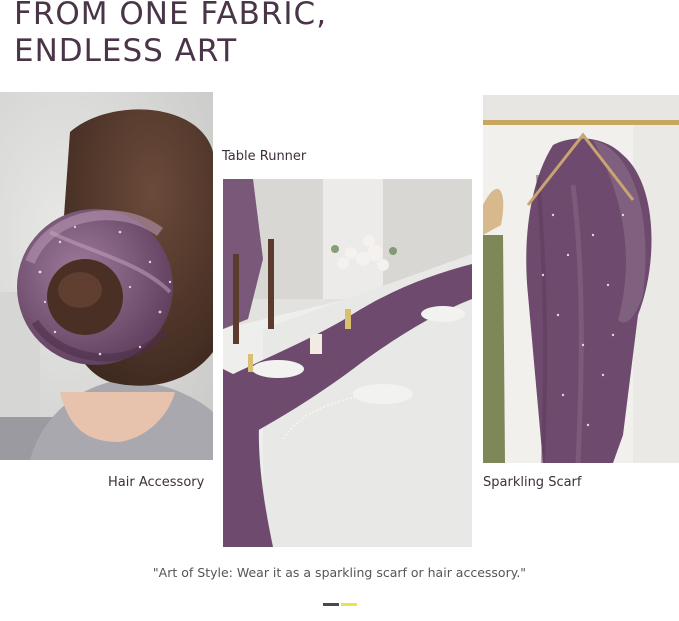 This screenshot has height=621, width=679. Describe the element at coordinates (340, 604) in the screenshot. I see `carousel-pager` at that location.